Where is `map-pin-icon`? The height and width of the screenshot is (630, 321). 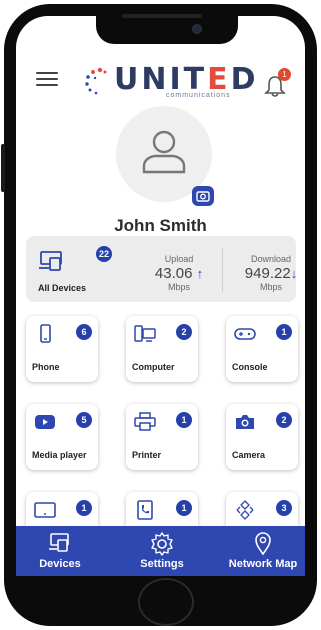 map-pin-icon is located at coordinates (263, 544).